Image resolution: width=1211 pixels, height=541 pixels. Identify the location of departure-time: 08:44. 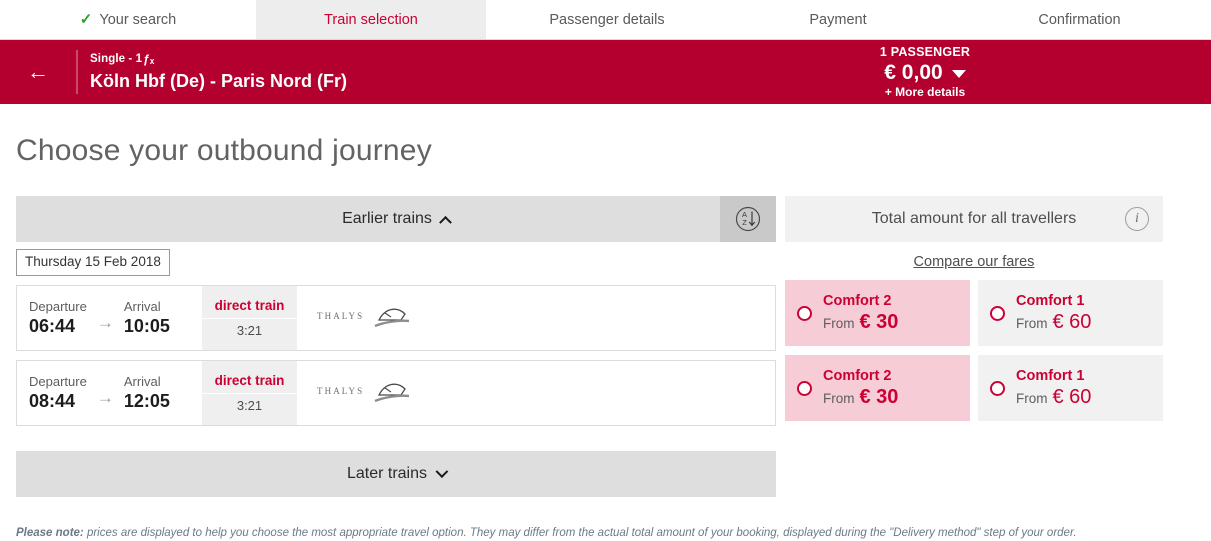
(52, 401).